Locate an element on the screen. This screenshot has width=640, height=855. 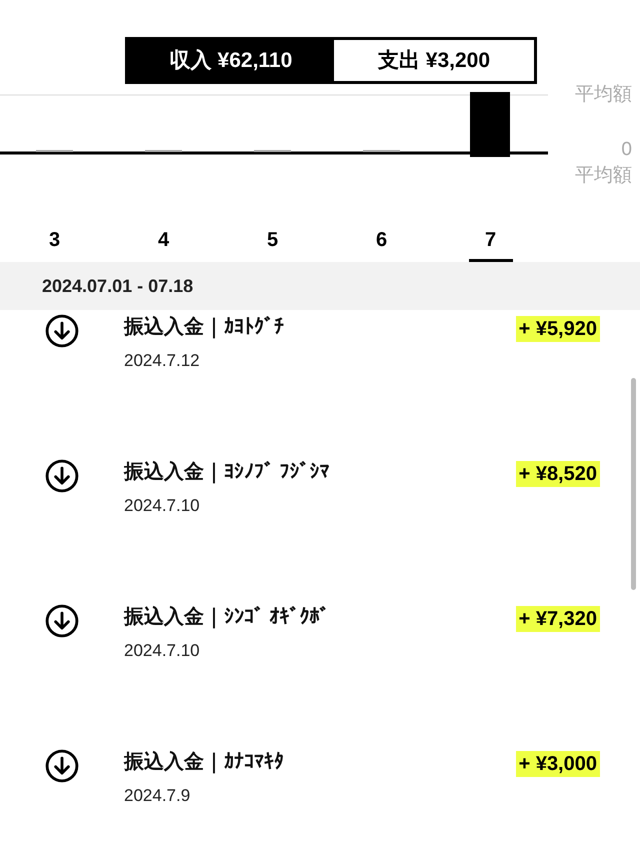
month-tab: 7 is located at coordinates (490, 243).